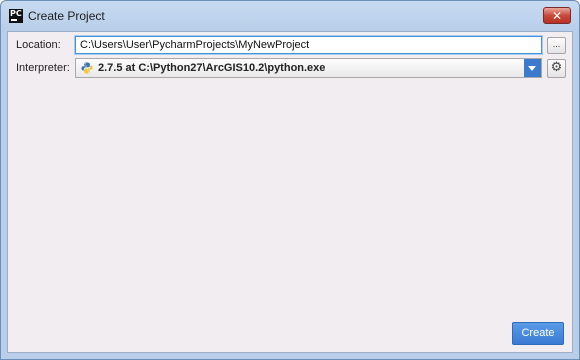 Image resolution: width=580 pixels, height=360 pixels. What do you see at coordinates (38, 45) in the screenshot?
I see `location-label: Location:` at bounding box center [38, 45].